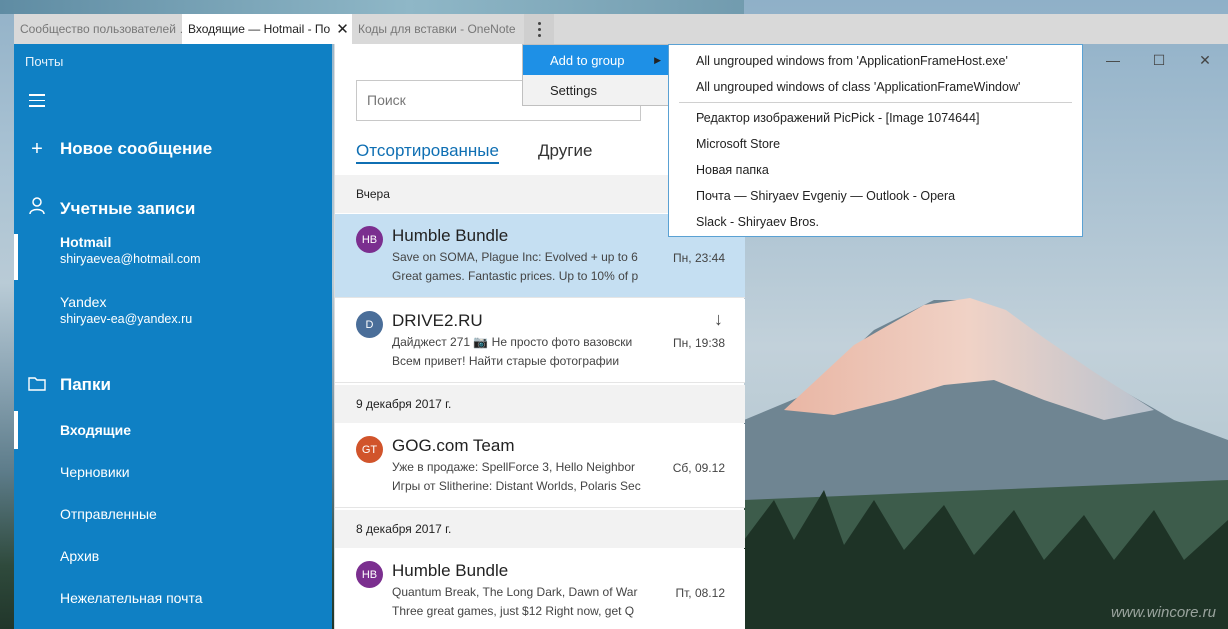 The height and width of the screenshot is (629, 1228). What do you see at coordinates (173, 514) in the screenshot?
I see `folder-sent: Отправленные` at bounding box center [173, 514].